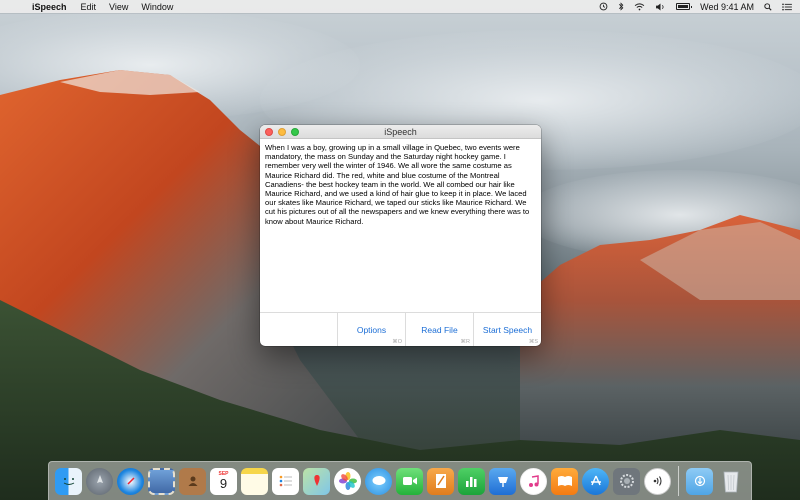 This screenshot has width=800, height=500. I want to click on bottom-toolbar: Options ⌘O Read File ⌘R Start Speech ⌘S, so click(400, 329).